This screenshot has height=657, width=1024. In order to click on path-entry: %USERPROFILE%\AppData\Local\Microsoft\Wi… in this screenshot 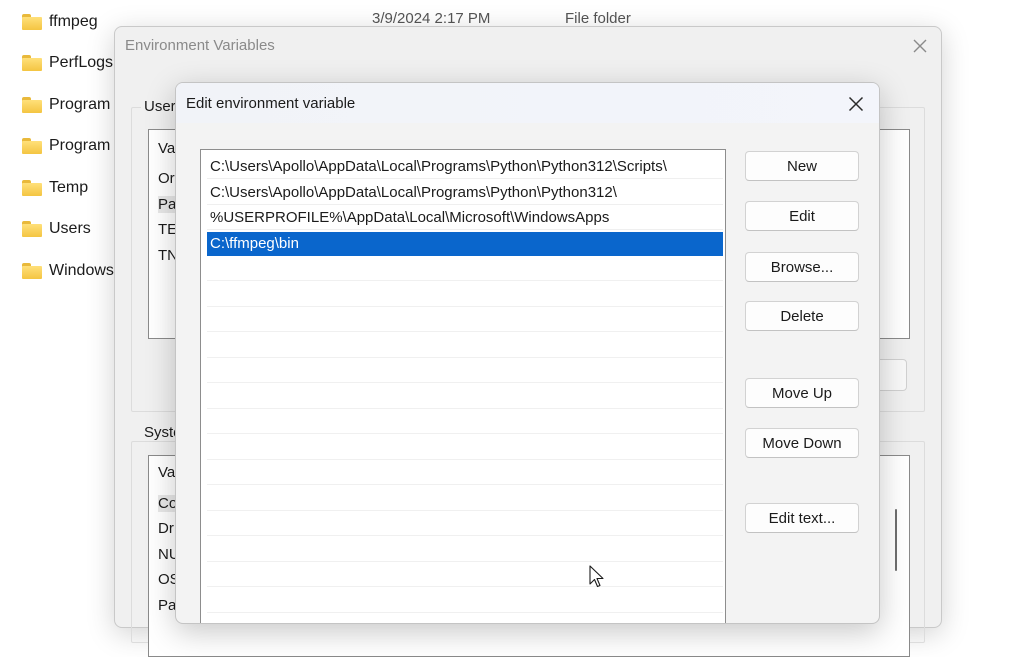, I will do `click(465, 218)`.